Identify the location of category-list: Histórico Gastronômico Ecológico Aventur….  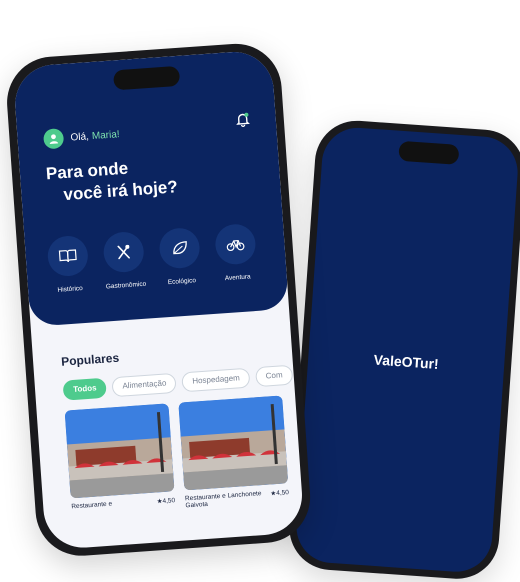
(152, 258).